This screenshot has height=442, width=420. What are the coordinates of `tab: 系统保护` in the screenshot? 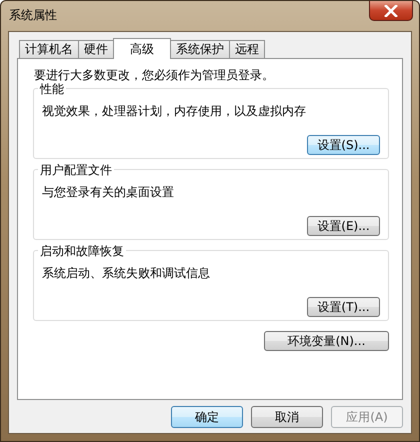 It's located at (200, 49).